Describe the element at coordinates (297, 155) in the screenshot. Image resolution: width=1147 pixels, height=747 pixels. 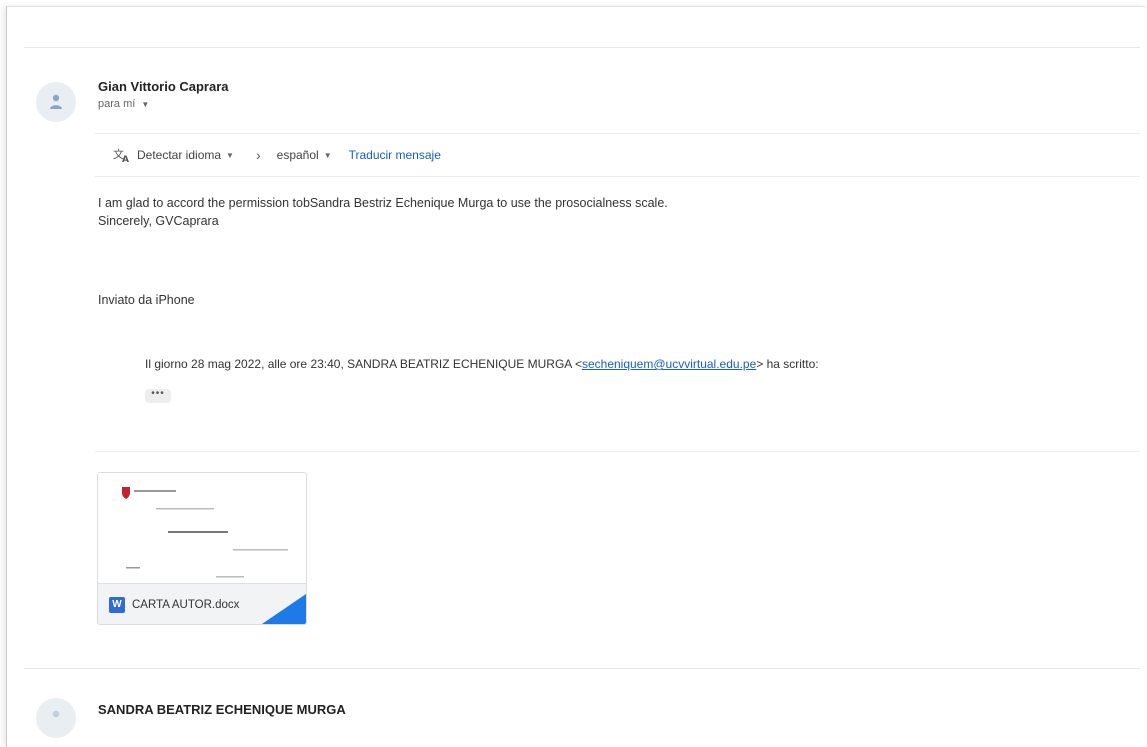
I see `target-language-label: español` at that location.